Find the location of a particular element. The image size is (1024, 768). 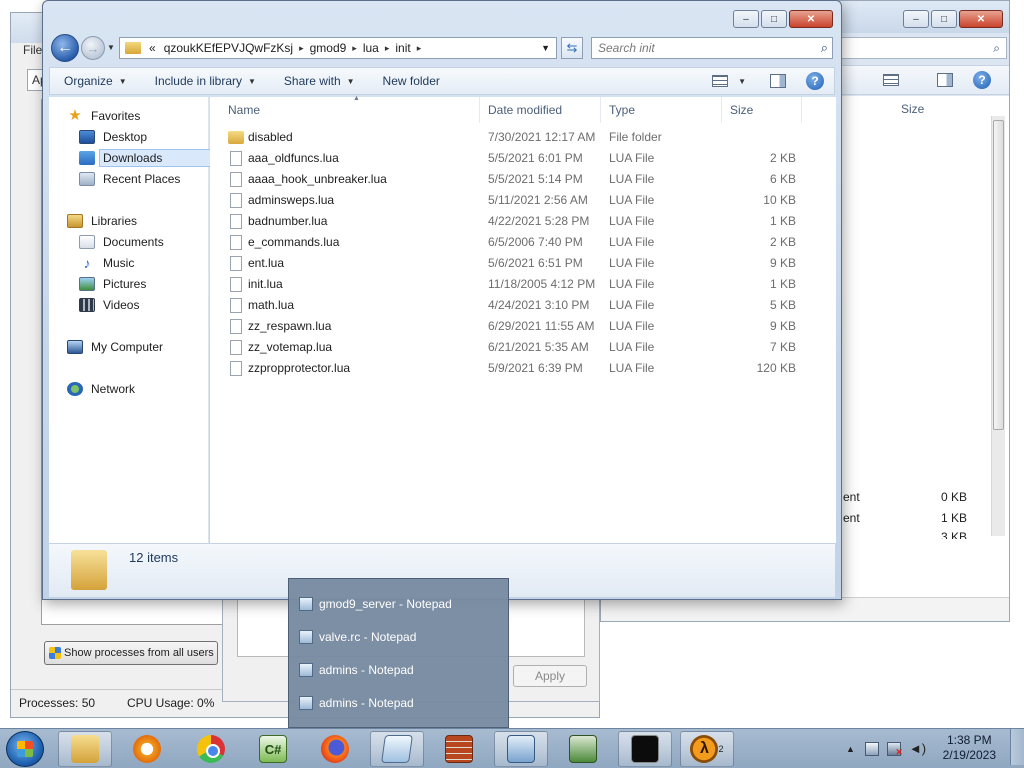

file-type: LUA File is located at coordinates (632, 326).